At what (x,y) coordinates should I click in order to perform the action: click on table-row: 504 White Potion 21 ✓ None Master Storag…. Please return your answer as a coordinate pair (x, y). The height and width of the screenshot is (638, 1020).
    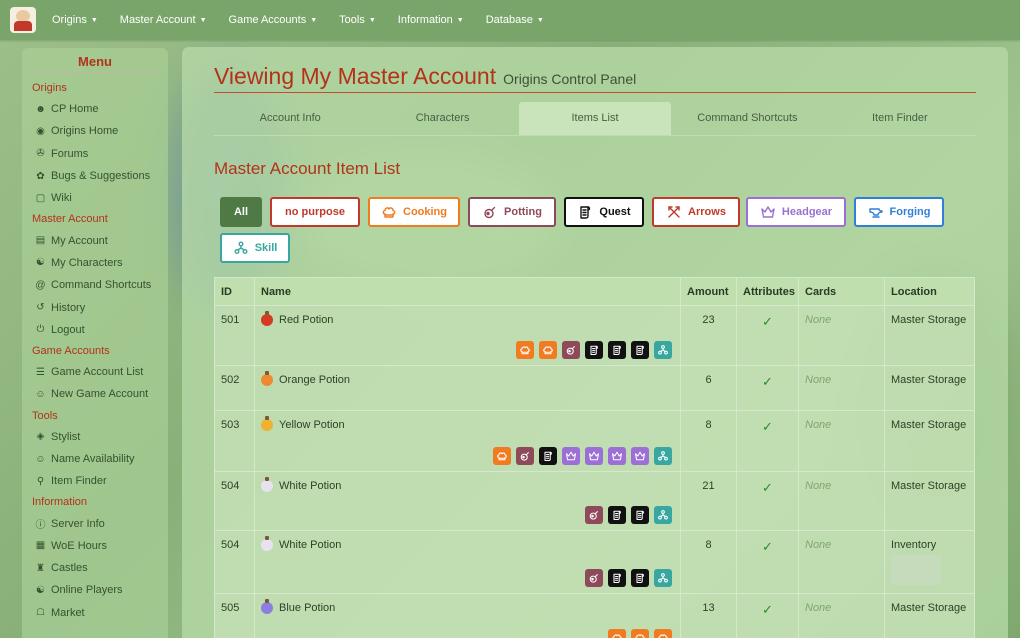
    Looking at the image, I should click on (594, 501).